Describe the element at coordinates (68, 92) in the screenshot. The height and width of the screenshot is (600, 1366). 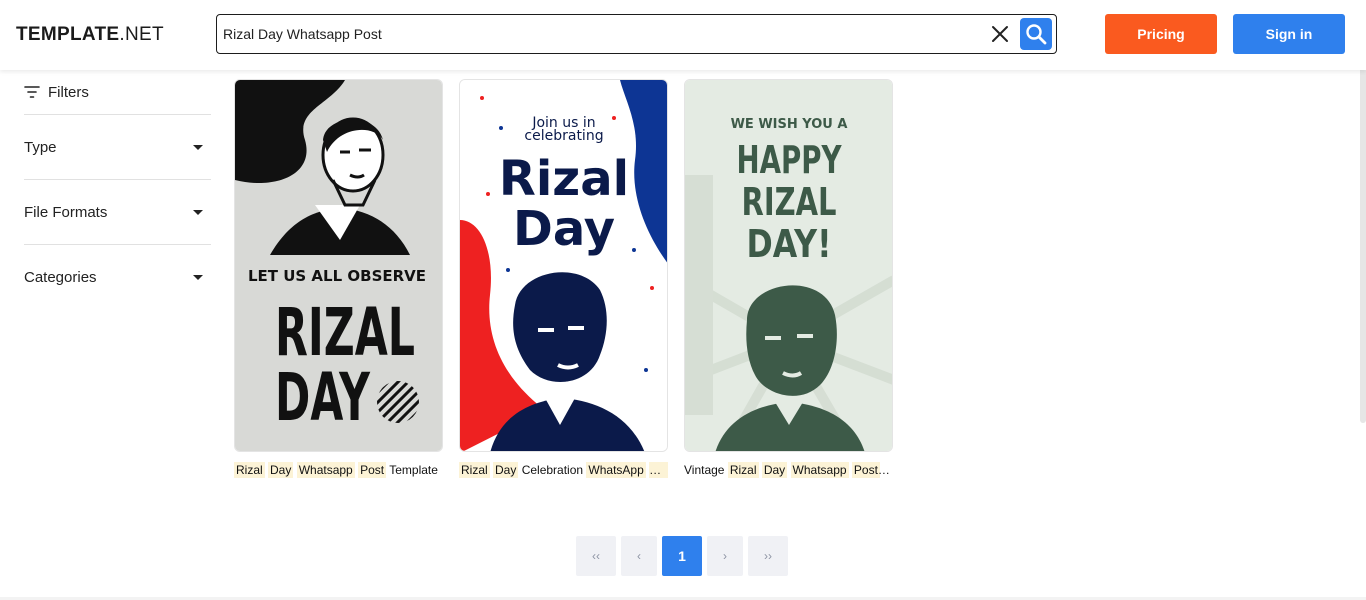
I see `filters-label: Filters` at that location.